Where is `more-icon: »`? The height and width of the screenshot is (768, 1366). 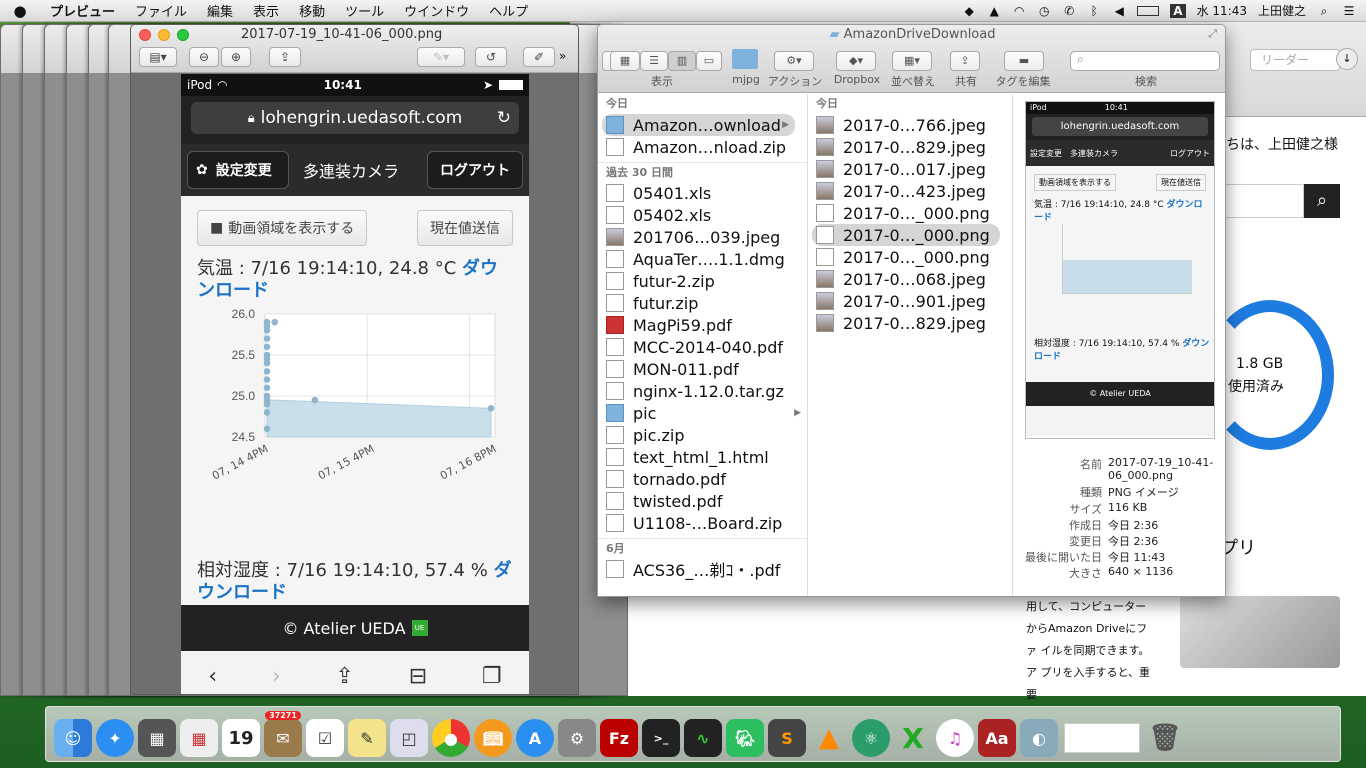
more-icon: » is located at coordinates (562, 56).